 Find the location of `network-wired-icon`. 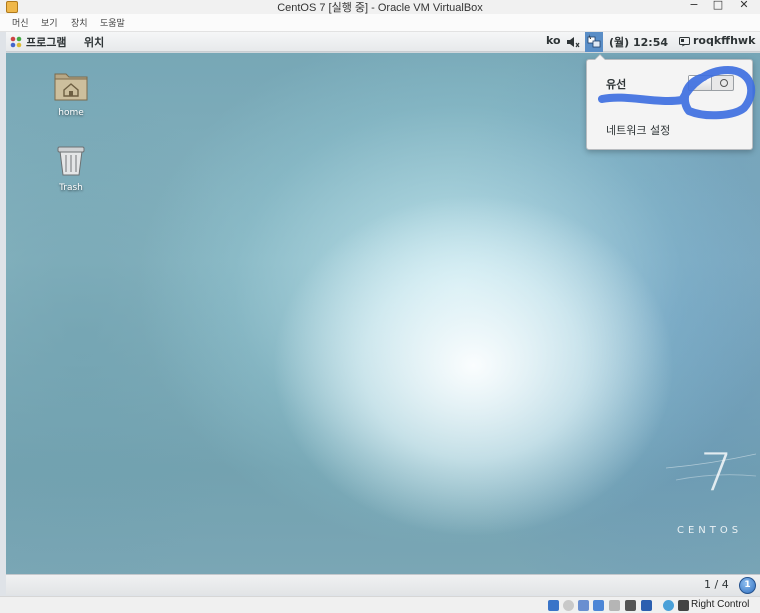

network-wired-icon is located at coordinates (594, 41).